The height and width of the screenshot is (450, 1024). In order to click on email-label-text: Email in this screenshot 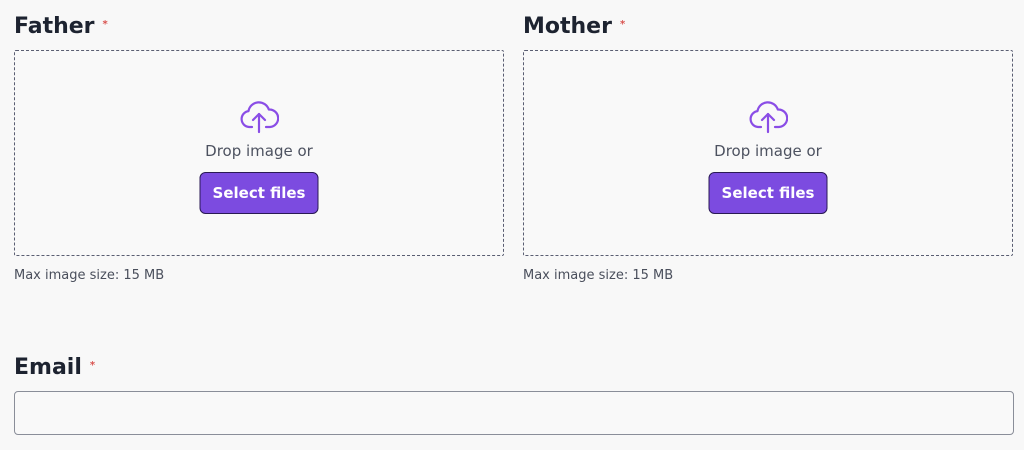, I will do `click(48, 367)`.